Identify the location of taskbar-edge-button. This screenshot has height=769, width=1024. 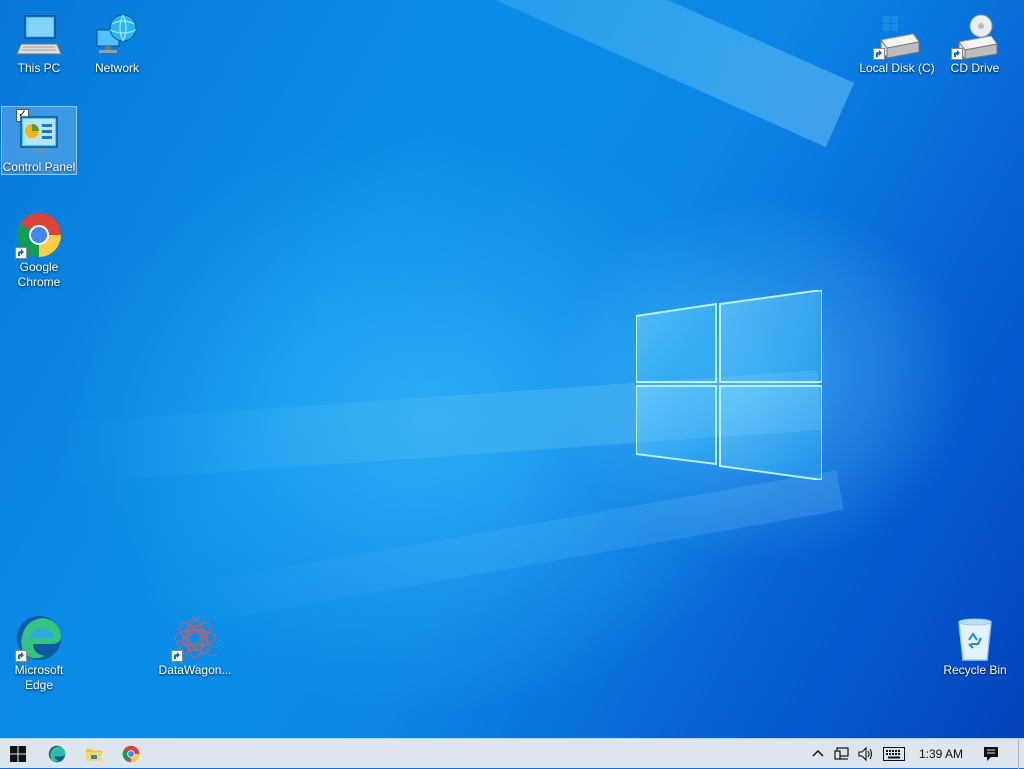
(57, 754).